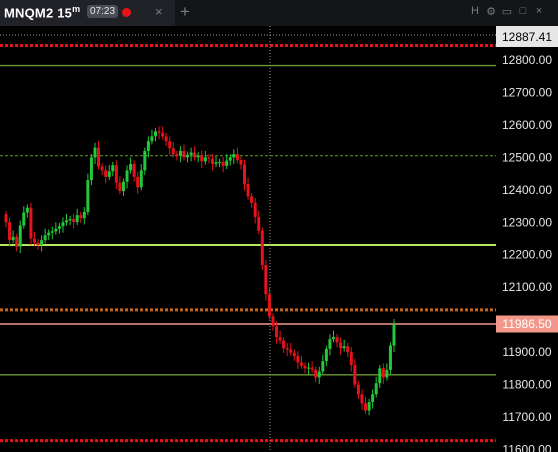 The image size is (558, 452). I want to click on price-tick-label: 11900.00, so click(526, 352).